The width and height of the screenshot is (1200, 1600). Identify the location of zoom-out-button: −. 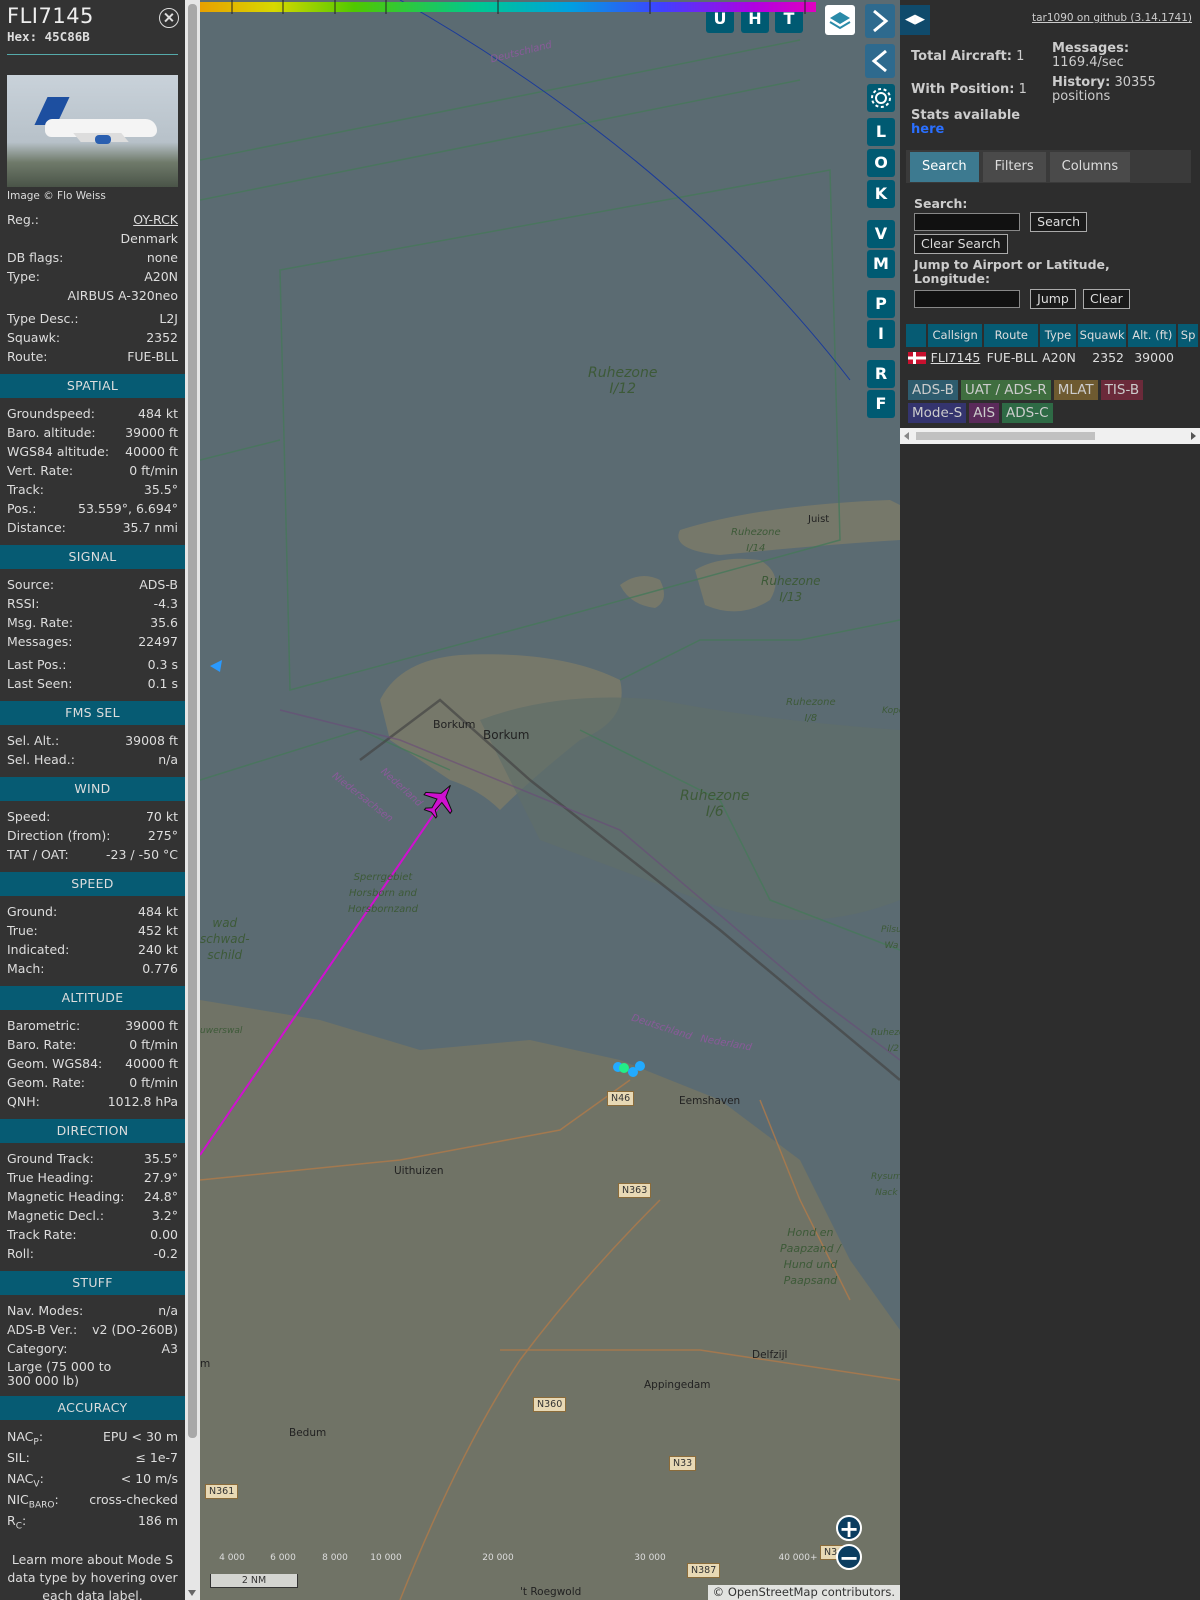
(849, 1557).